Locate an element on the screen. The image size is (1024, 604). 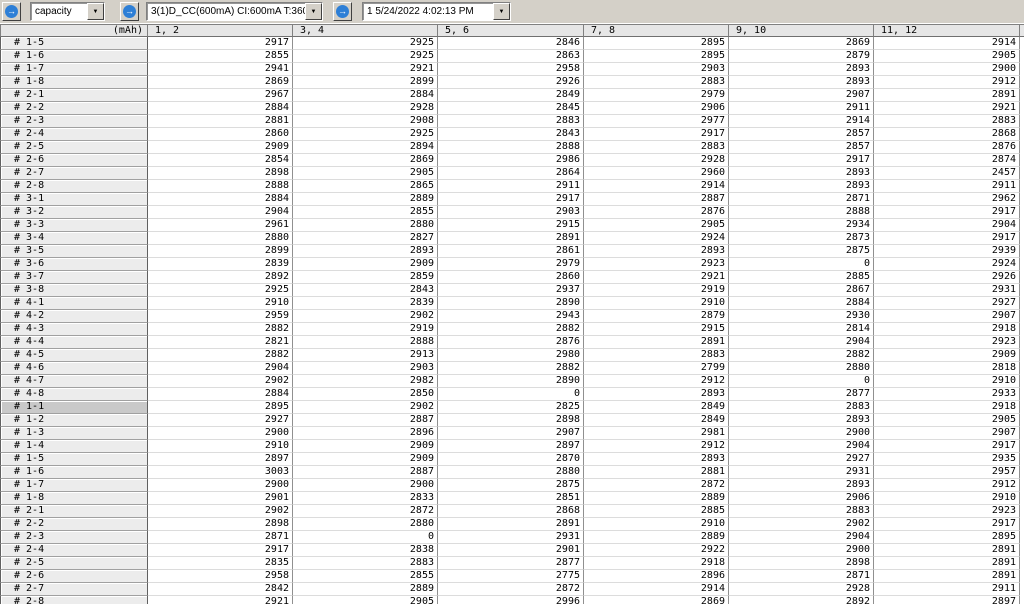
table-row: # 2-7 2898 2905 2864 2960 2893 2457 is located at coordinates (512, 173).